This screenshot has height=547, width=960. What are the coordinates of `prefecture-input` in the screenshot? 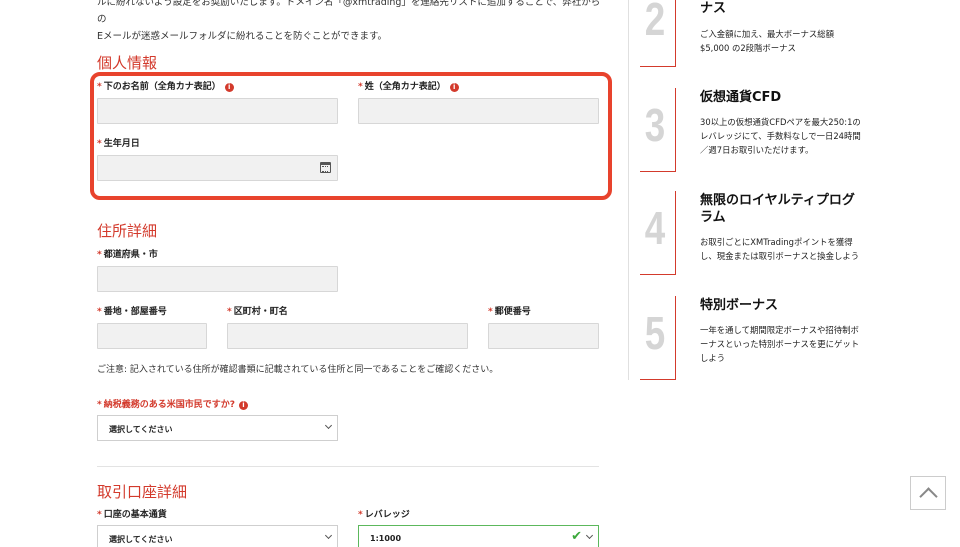 It's located at (217, 279).